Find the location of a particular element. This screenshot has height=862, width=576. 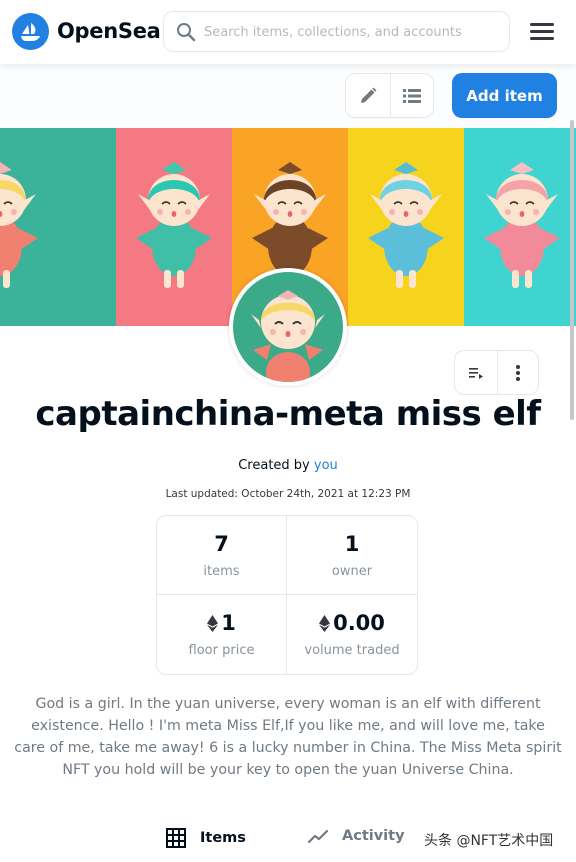

stat-floor-price: 1 floor price is located at coordinates (222, 634).